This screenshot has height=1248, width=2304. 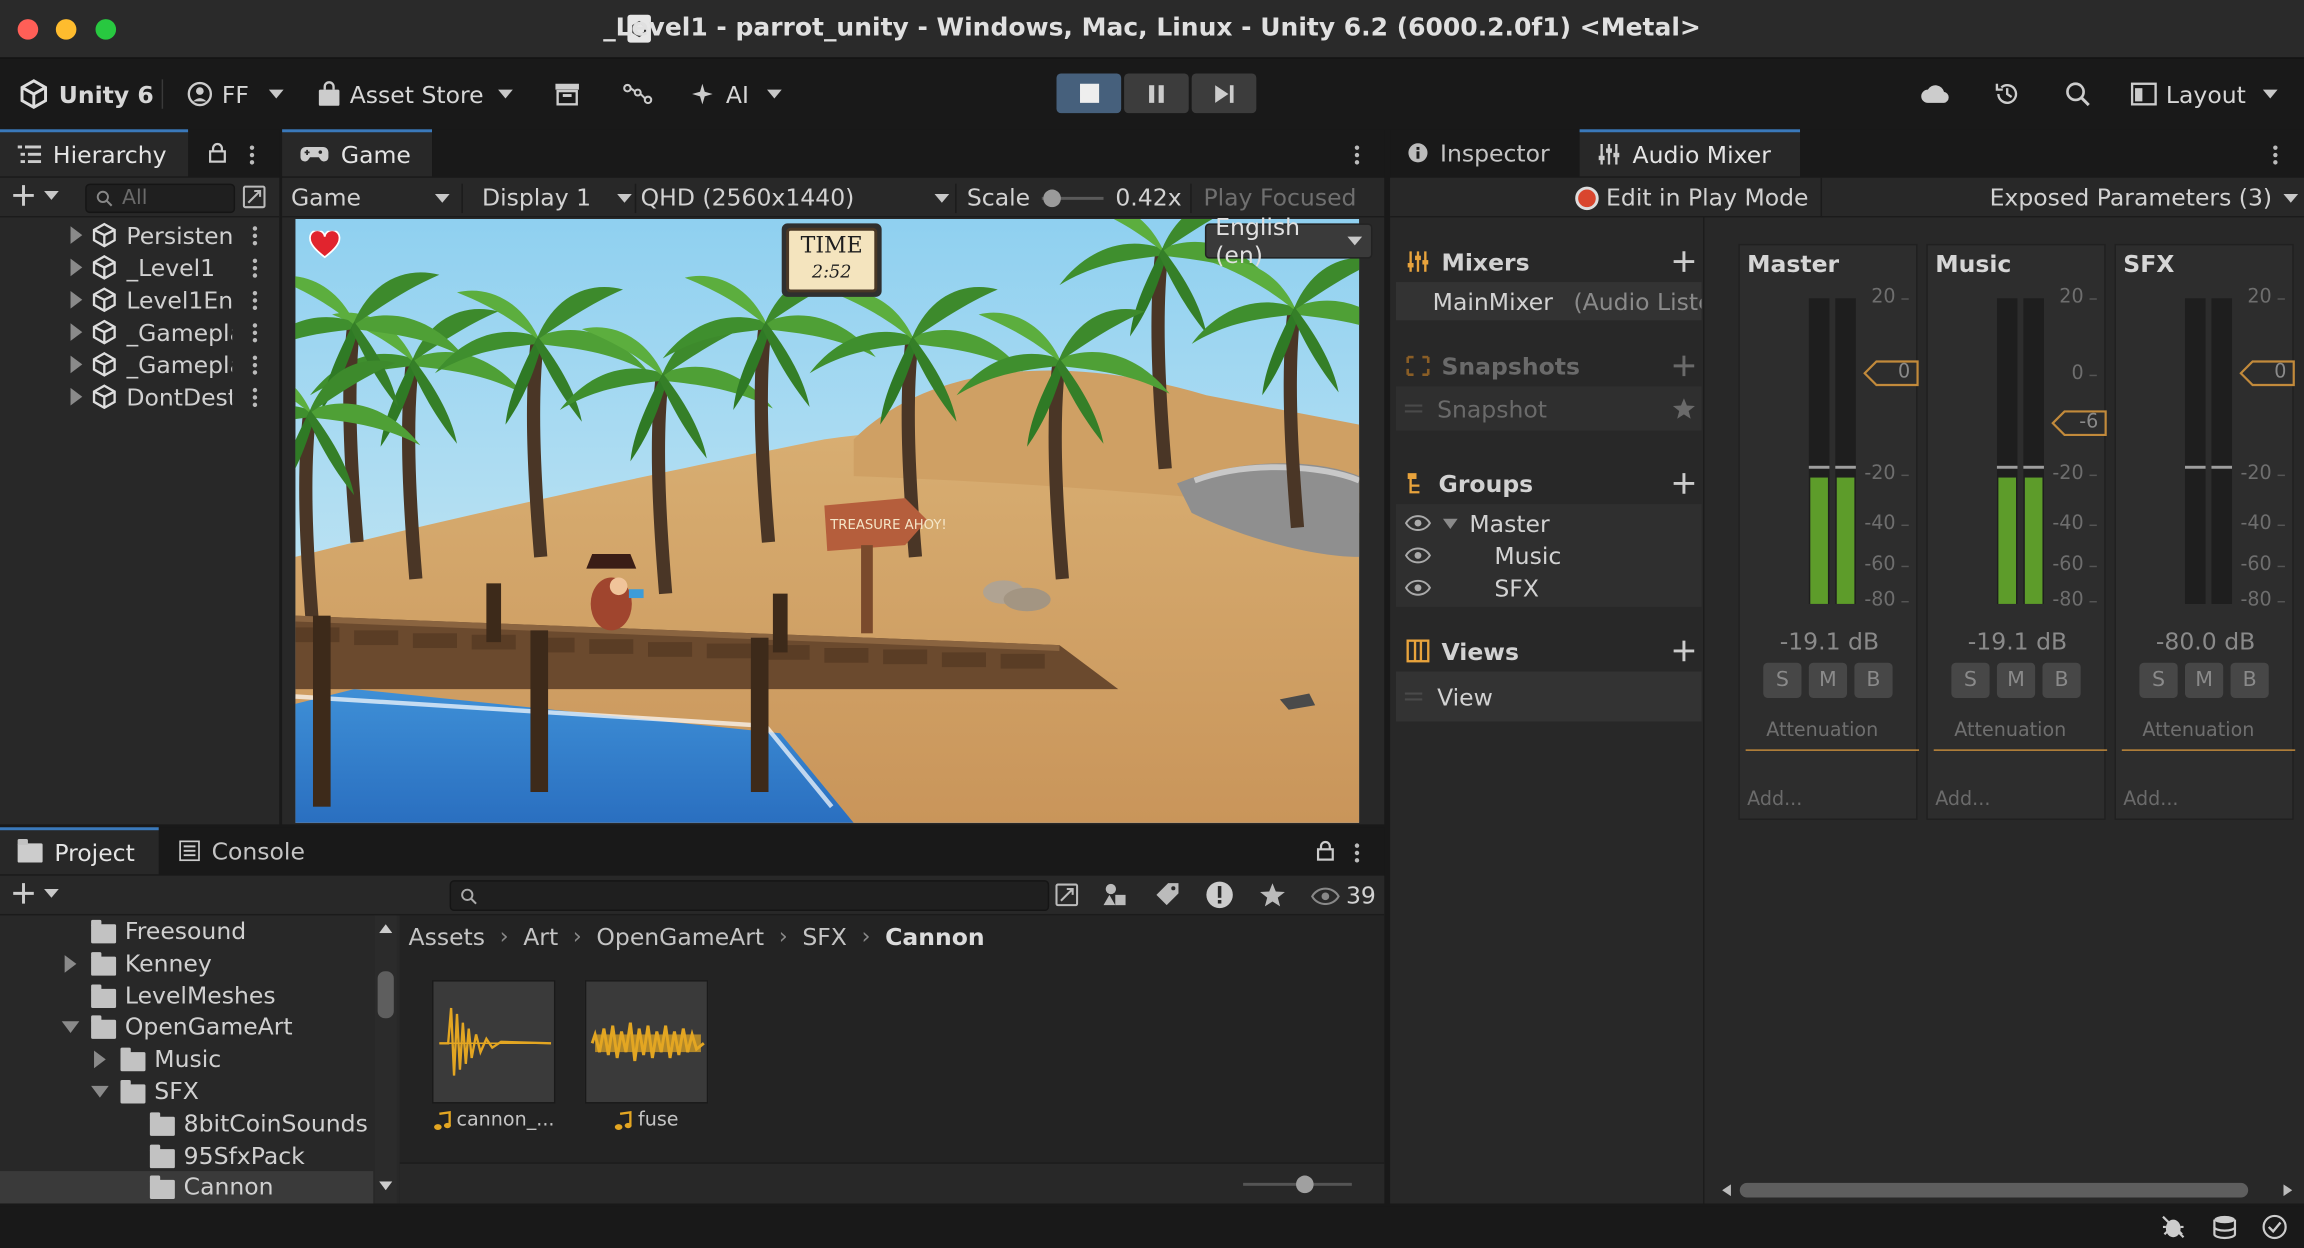 I want to click on layout-dropdown: Layout, so click(x=2204, y=94).